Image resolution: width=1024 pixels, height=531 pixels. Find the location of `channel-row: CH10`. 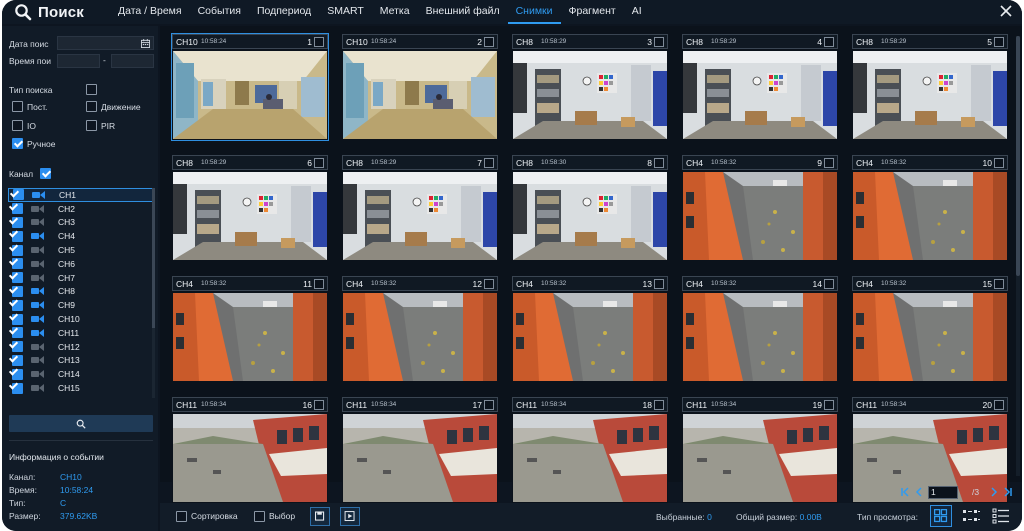

channel-row: CH10 is located at coordinates (81, 319).